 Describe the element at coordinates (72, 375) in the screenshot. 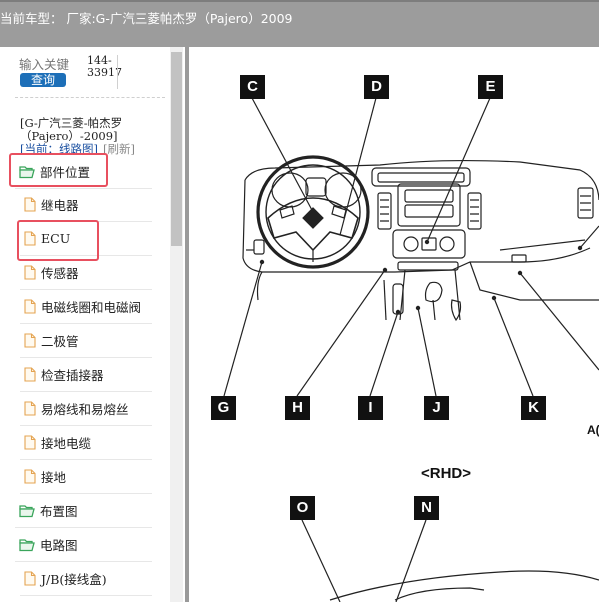

I see `tree-label: 检查插接器` at that location.